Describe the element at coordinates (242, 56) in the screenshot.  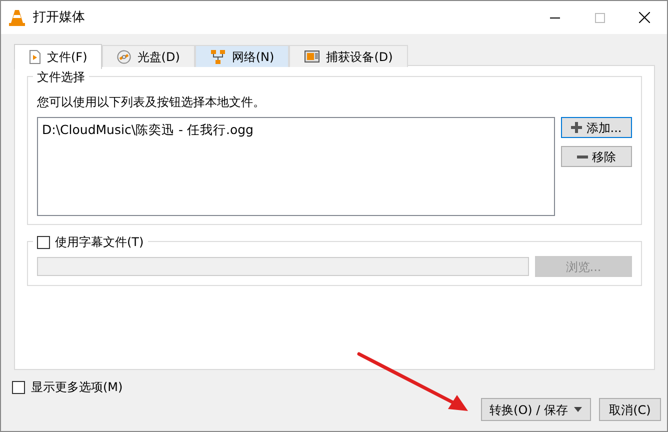
I see `tab: 网络(N)` at that location.